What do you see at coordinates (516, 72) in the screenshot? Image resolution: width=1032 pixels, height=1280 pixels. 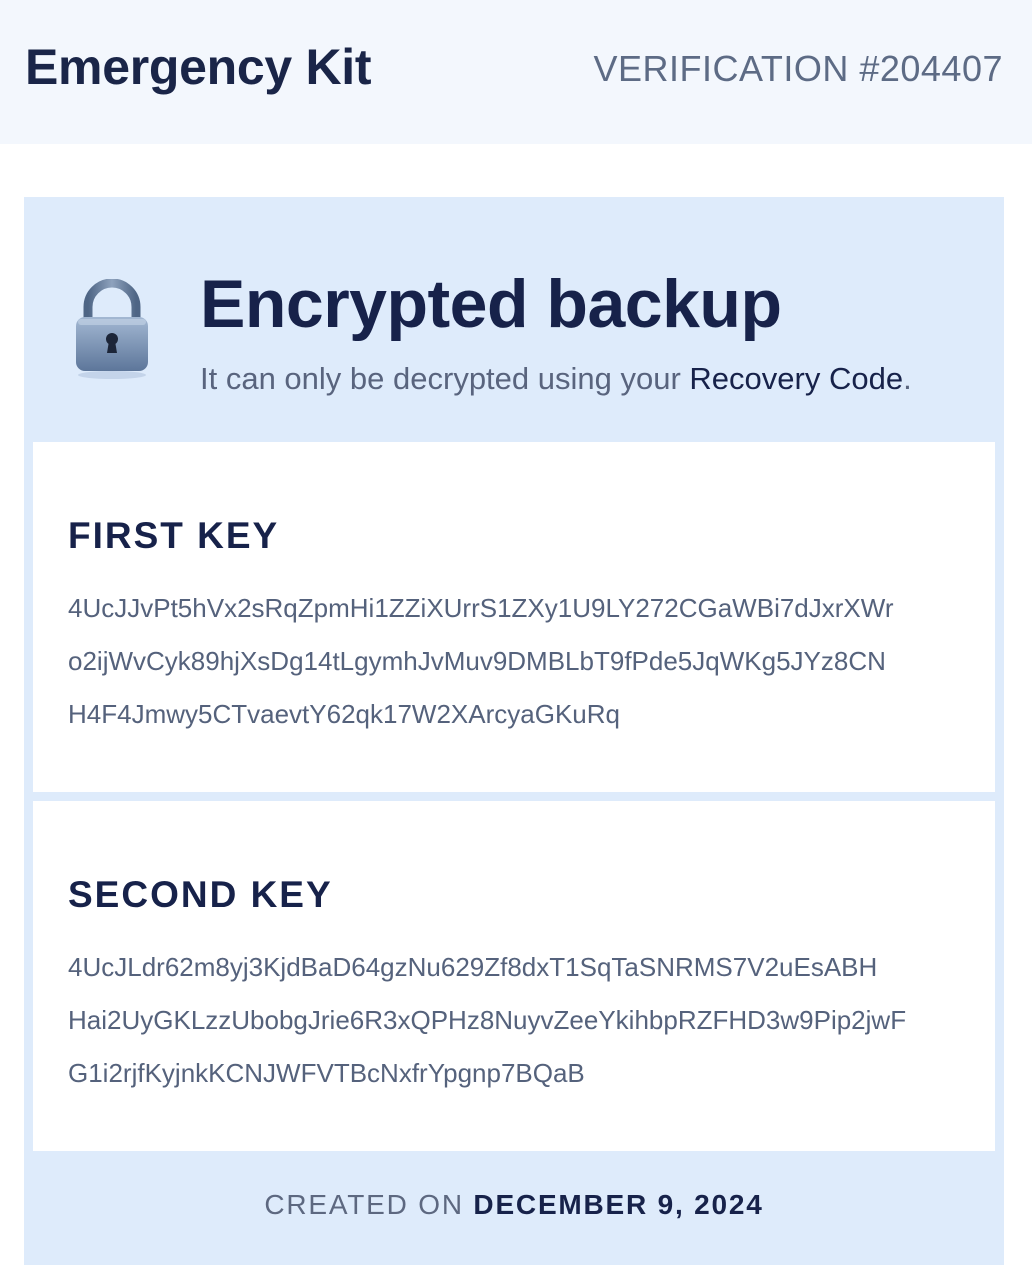 I see `header: Emergency Kit VERIFICATION #204407` at bounding box center [516, 72].